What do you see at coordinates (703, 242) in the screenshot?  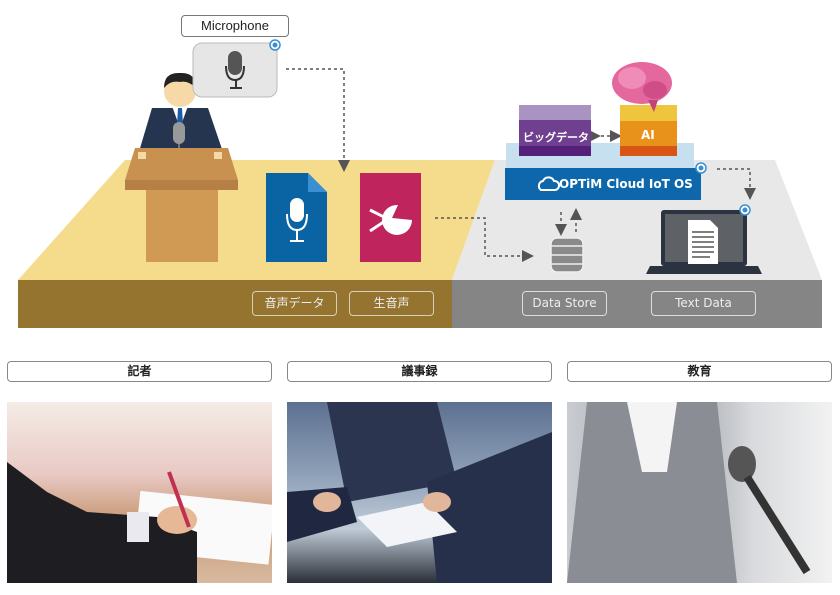 I see `text-document-icon` at bounding box center [703, 242].